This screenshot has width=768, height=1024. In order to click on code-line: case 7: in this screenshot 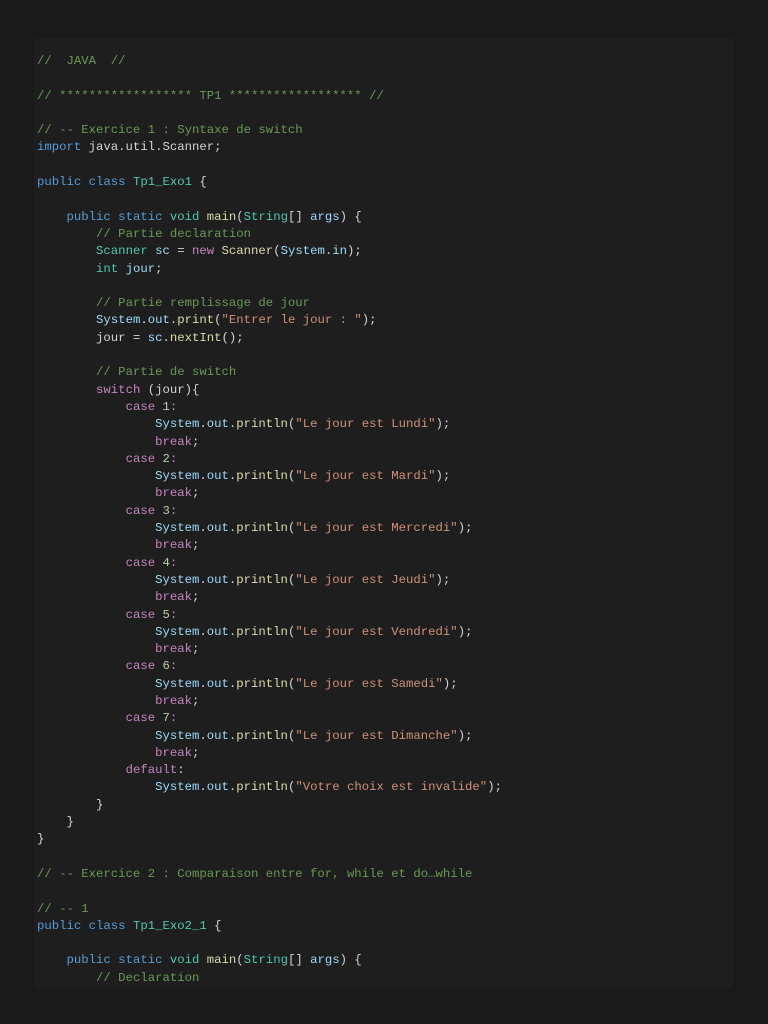, I will do `click(385, 718)`.